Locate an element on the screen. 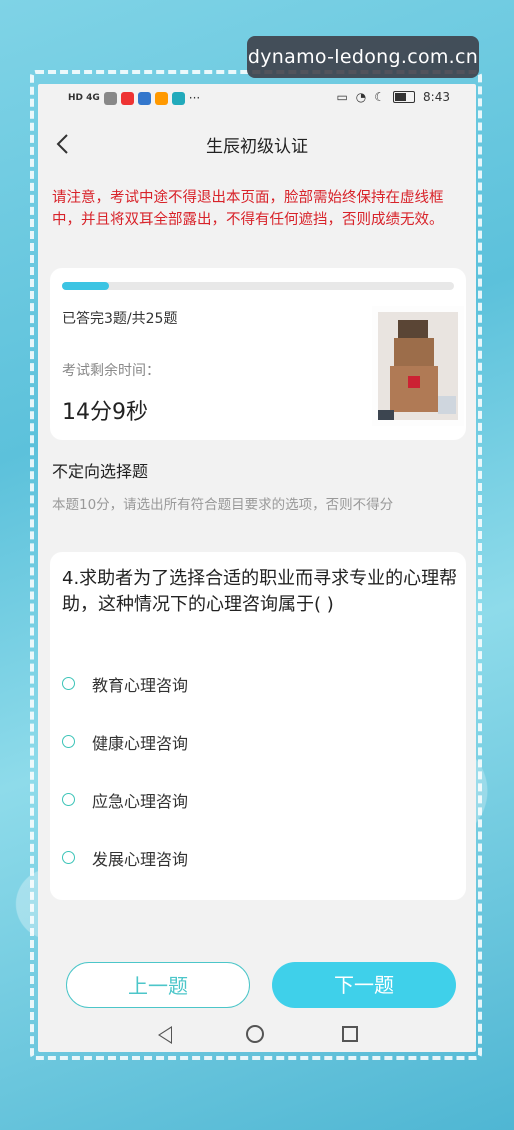 The width and height of the screenshot is (514, 1130). question-text: 4.求助者为了选择合适的职业而寻求专业的心理帮助，这种情况下的心理咨询属于( ) is located at coordinates (260, 591).